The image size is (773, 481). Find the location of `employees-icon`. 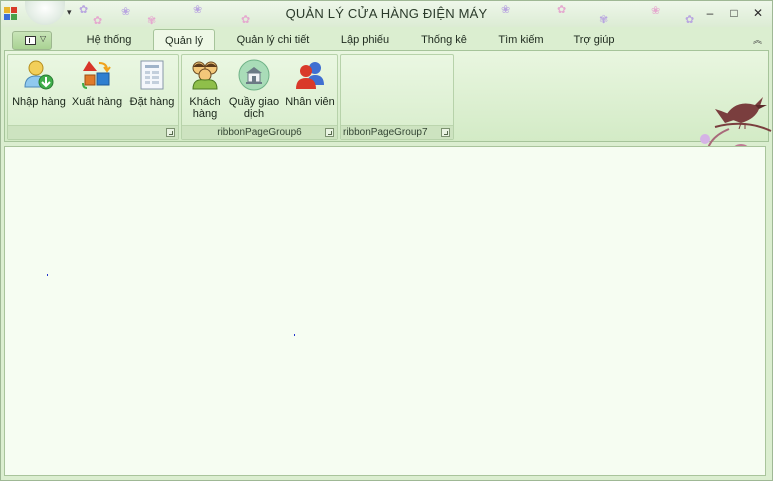

employees-icon is located at coordinates (310, 75).